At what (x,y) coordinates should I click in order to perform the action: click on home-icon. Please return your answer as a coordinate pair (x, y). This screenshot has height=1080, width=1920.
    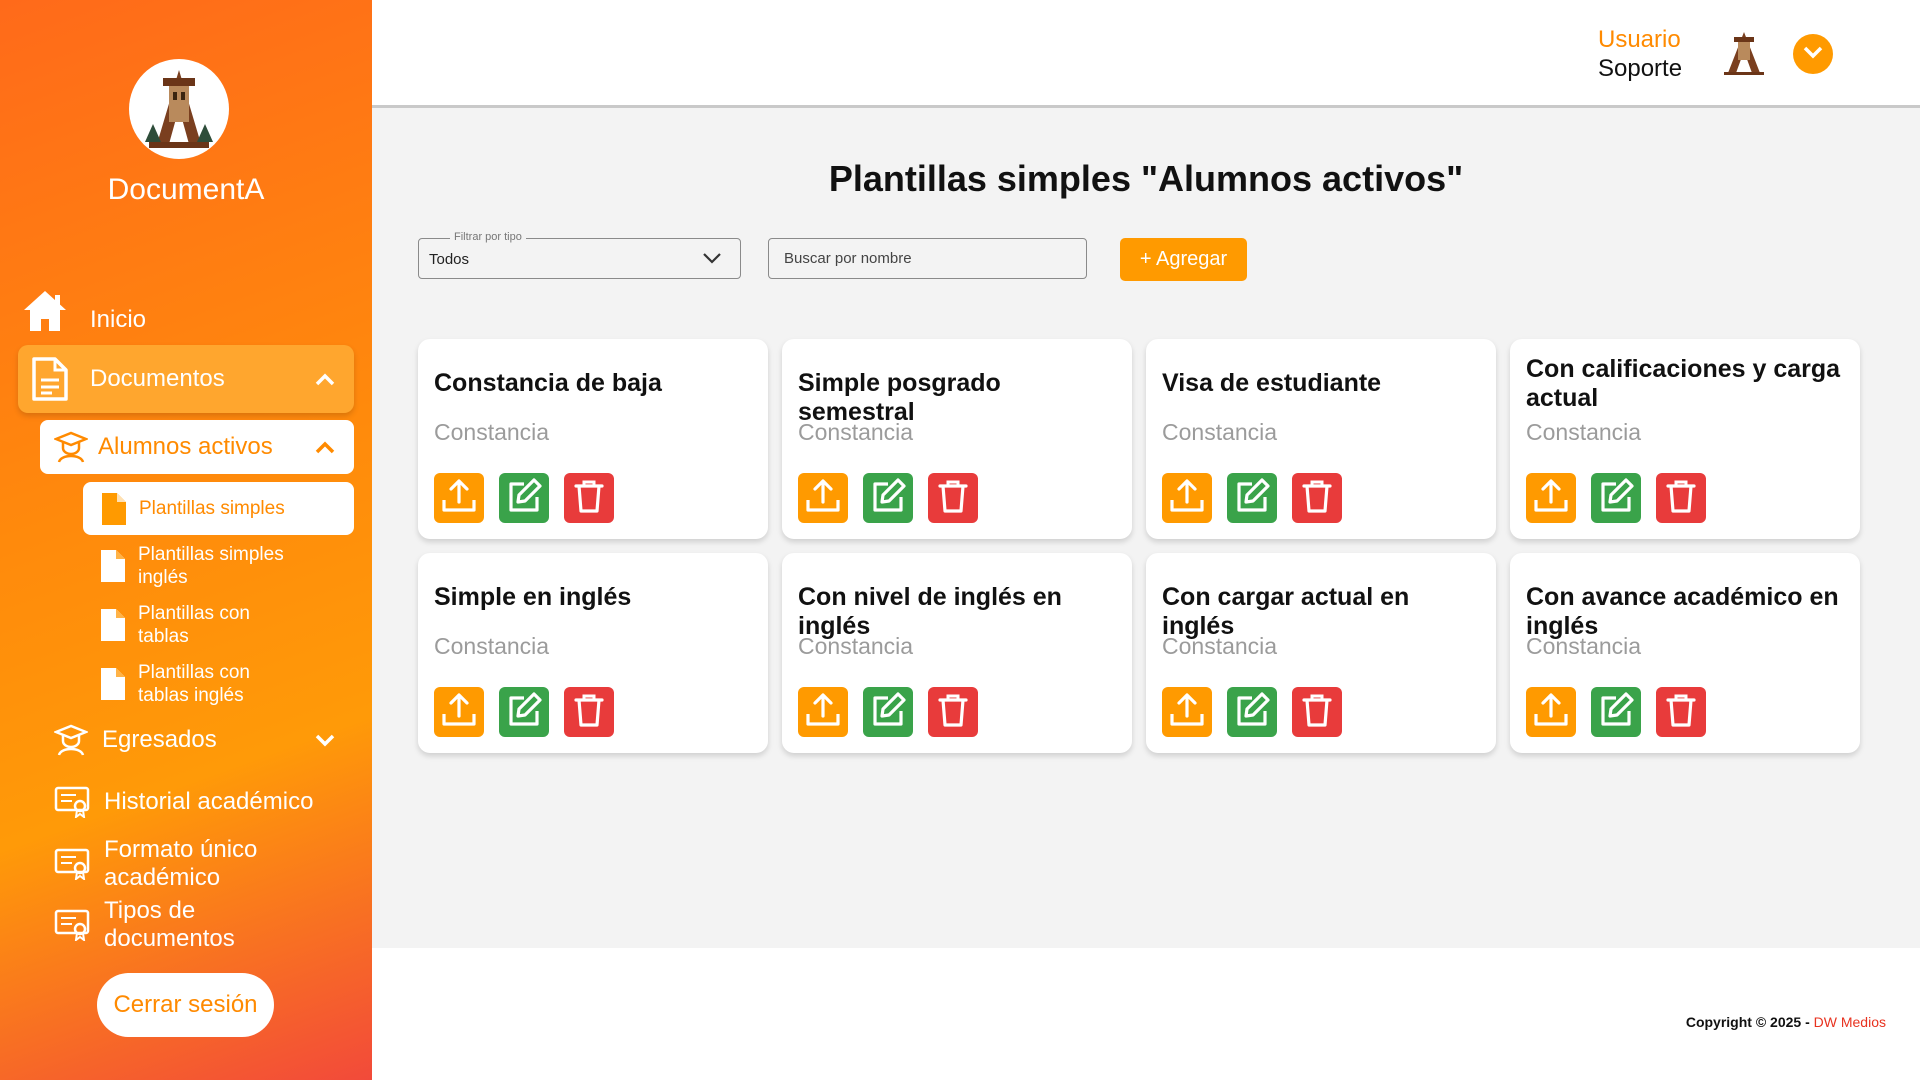
    Looking at the image, I should click on (45, 311).